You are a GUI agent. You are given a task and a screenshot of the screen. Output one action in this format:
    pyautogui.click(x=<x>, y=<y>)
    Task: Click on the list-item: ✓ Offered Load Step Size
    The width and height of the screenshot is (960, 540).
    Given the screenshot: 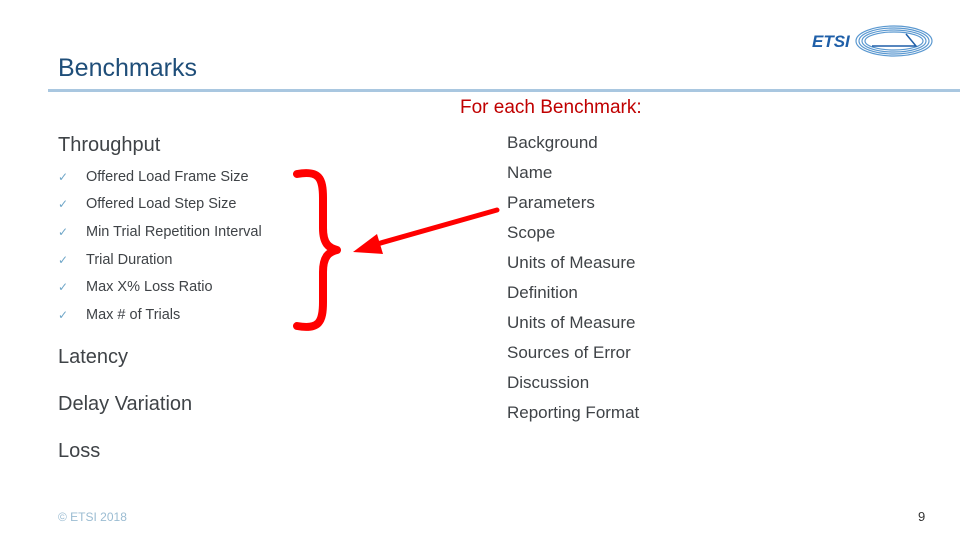 What is the action you would take?
    pyautogui.click(x=160, y=205)
    